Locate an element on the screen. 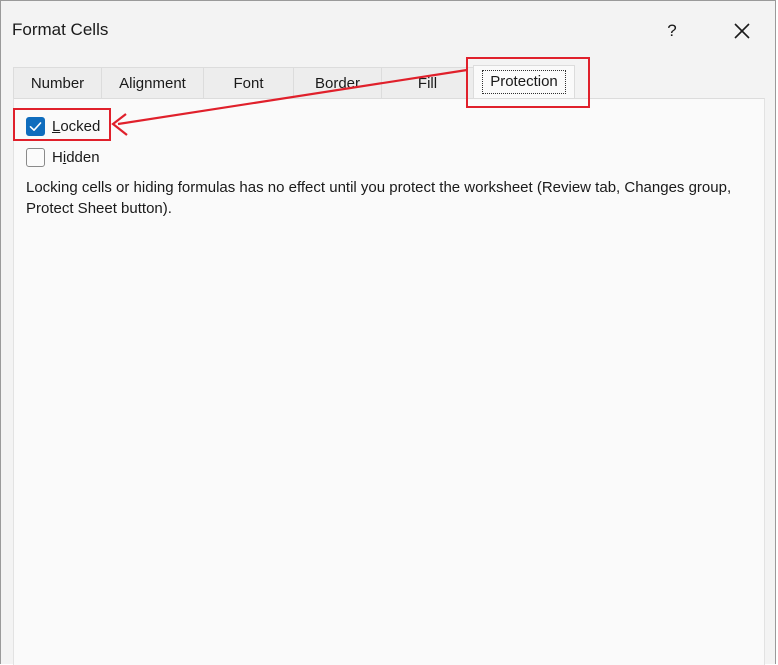 The image size is (778, 665). hidden-checkbox is located at coordinates (35, 157).